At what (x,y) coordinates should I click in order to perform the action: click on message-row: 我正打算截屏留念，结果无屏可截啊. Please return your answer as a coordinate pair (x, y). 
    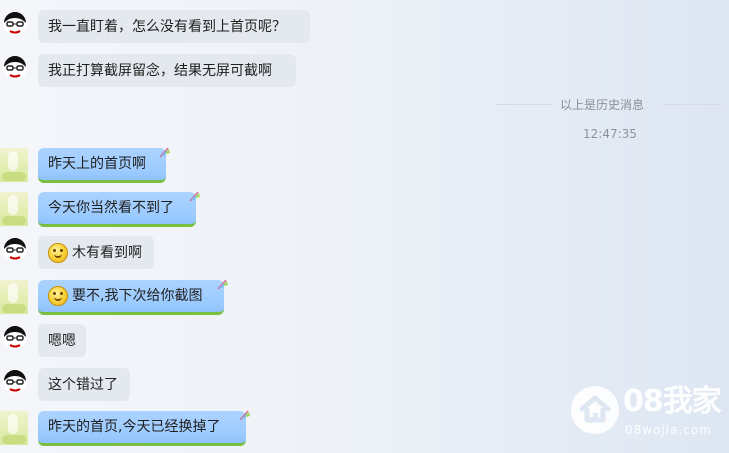
    Looking at the image, I should click on (160, 74).